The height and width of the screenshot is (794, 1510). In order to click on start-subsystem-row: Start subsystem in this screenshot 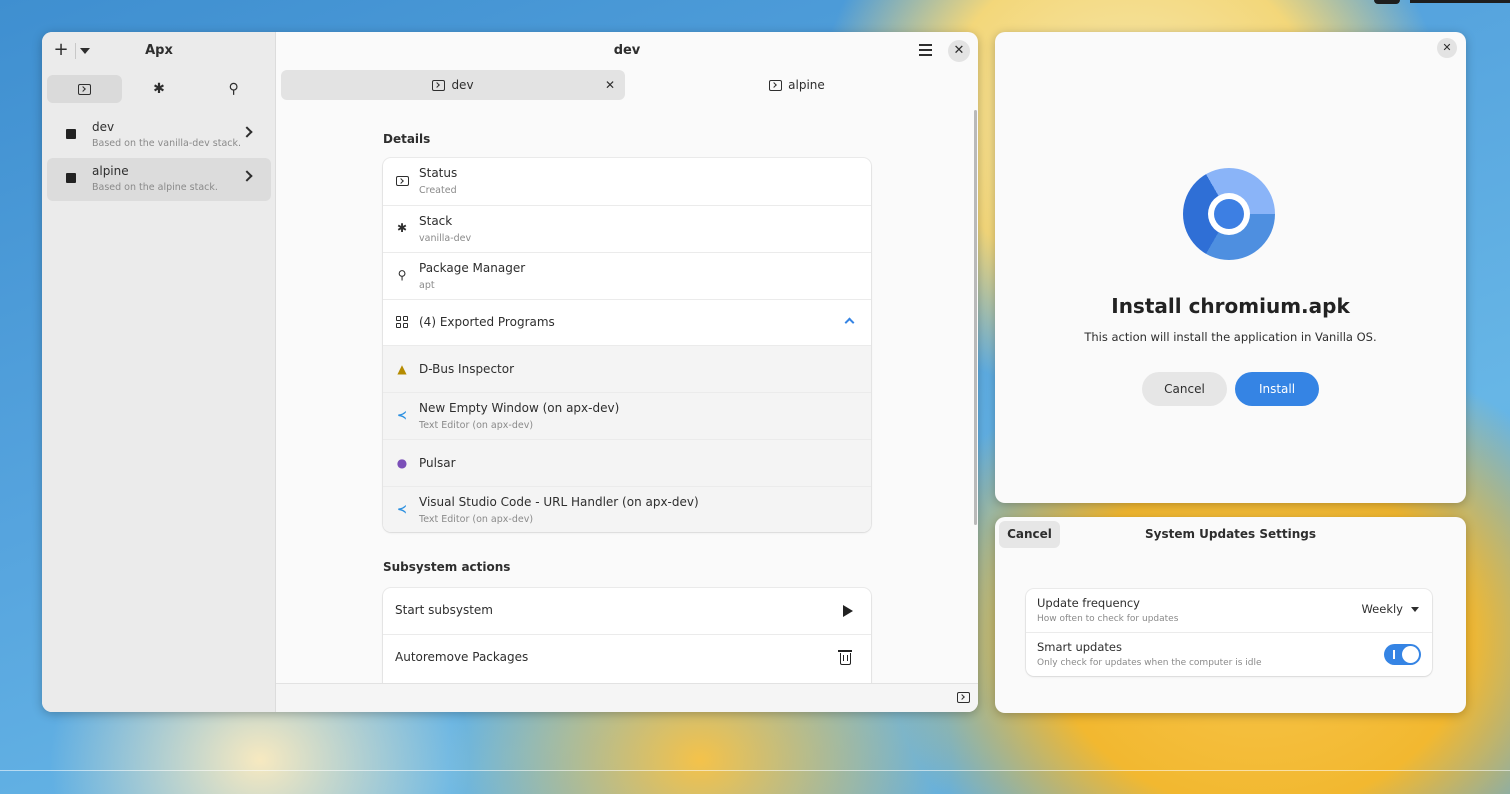, I will do `click(627, 611)`.